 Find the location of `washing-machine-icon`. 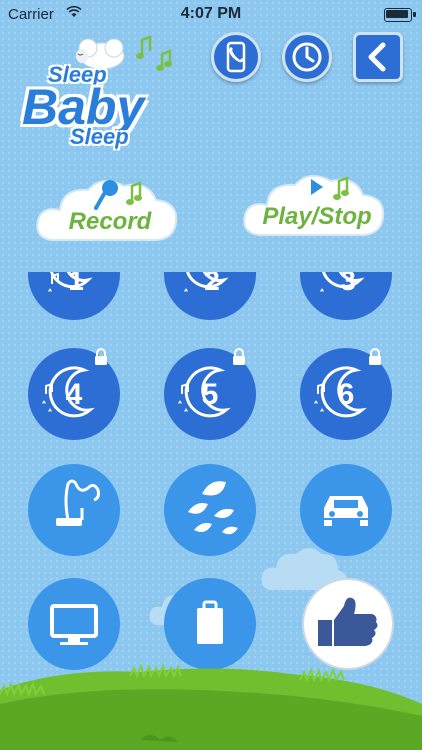

washing-machine-icon is located at coordinates (210, 622).